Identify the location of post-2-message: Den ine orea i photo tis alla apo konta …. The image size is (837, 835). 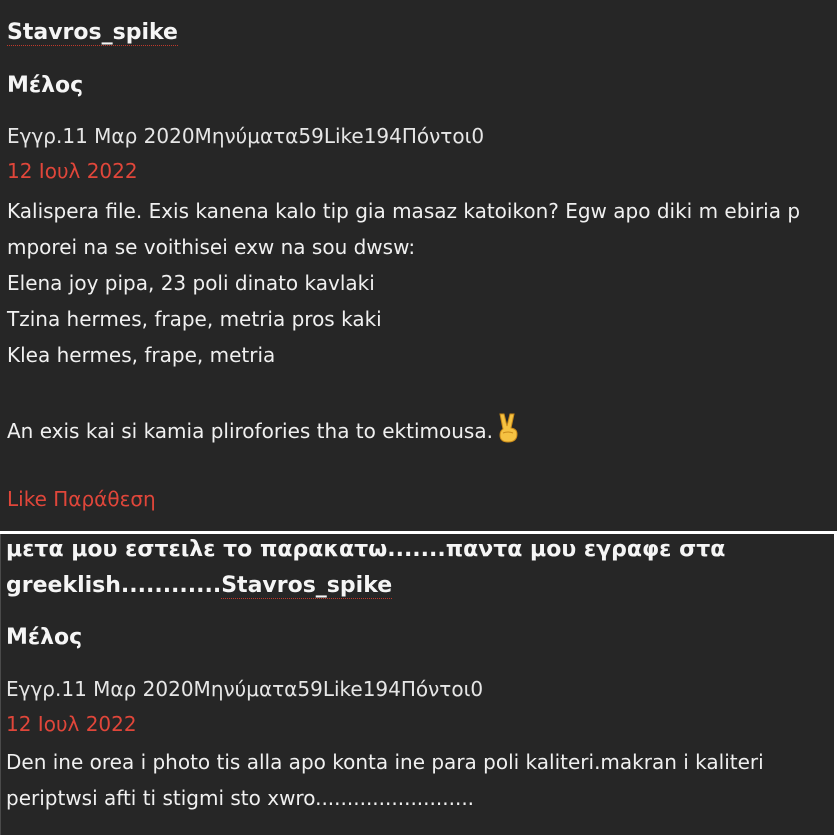
(385, 780).